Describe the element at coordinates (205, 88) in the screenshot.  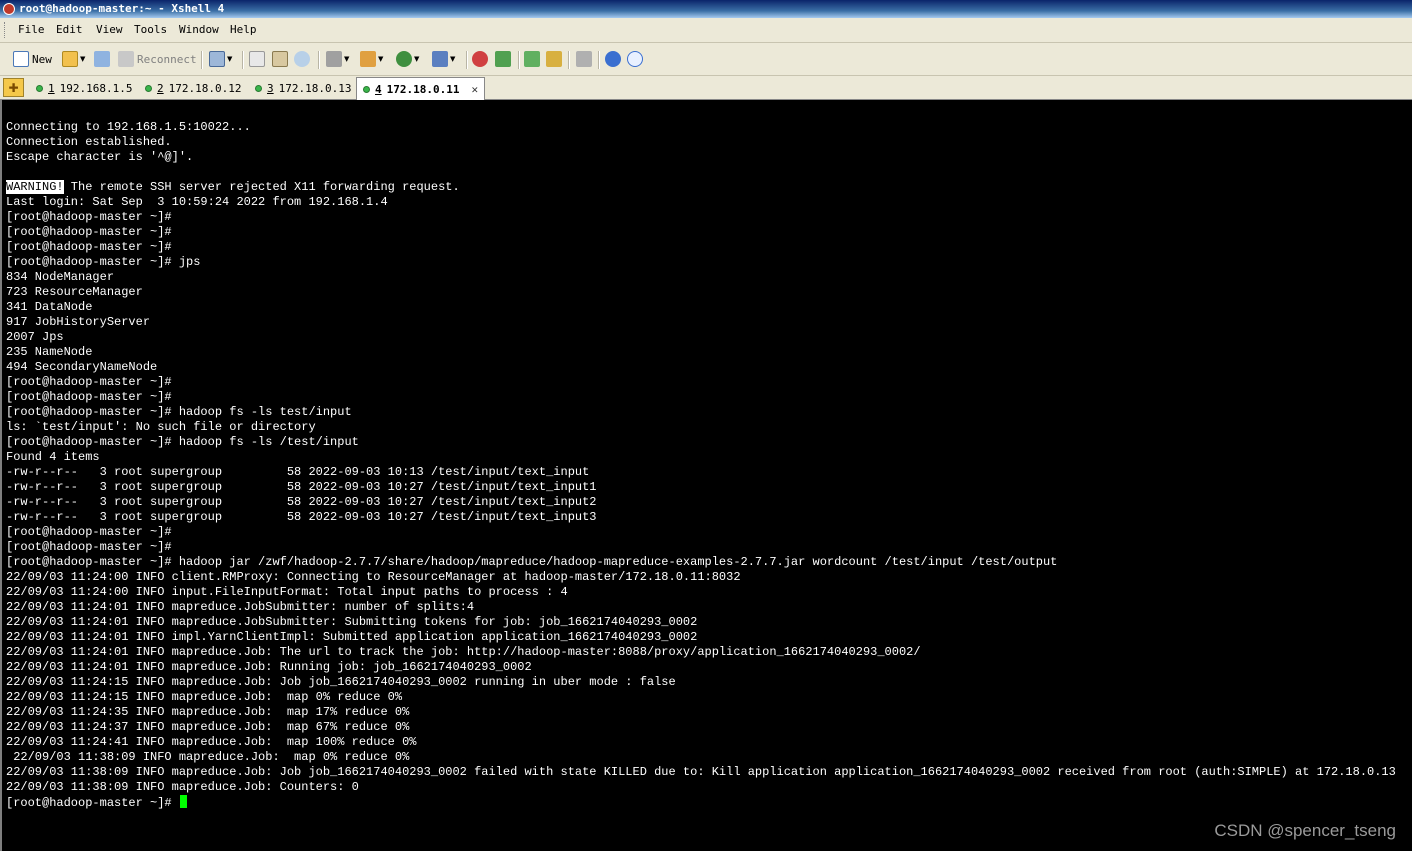
I see `tab-host: 172.18.0.12` at that location.